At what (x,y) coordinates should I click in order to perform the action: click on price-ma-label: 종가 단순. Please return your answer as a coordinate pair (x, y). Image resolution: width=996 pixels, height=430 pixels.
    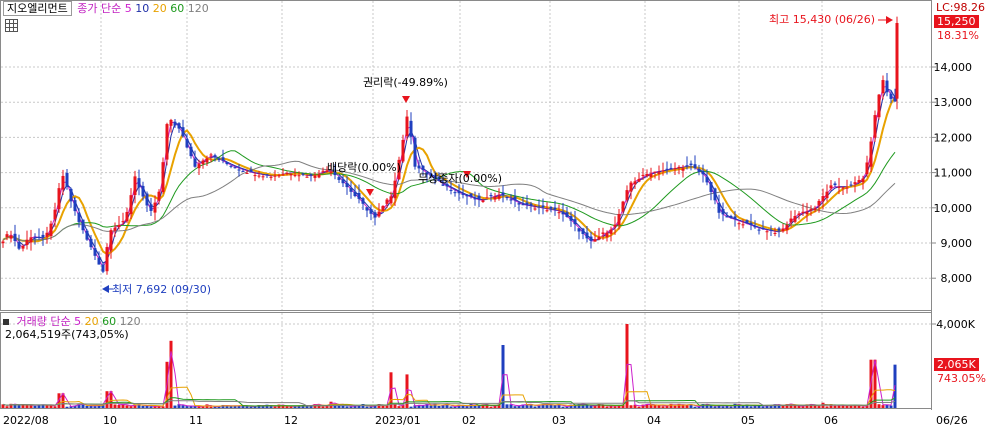
    Looking at the image, I should click on (99, 8).